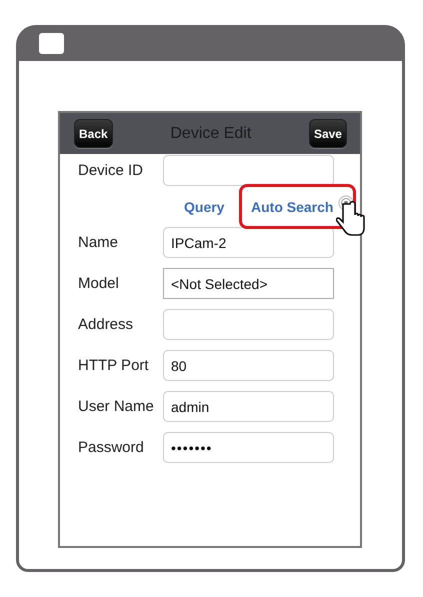 The height and width of the screenshot is (597, 423). Describe the element at coordinates (51, 43) in the screenshot. I see `window-icon` at that location.